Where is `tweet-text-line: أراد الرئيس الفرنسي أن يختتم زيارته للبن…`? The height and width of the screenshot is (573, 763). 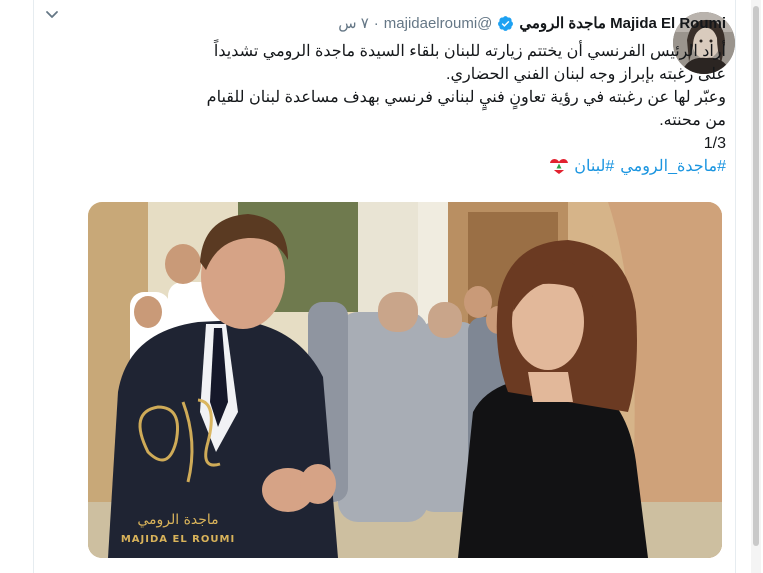
tweet-text-line: أراد الرئيس الفرنسي أن يختتم زيارته للبن… is located at coordinates (469, 51).